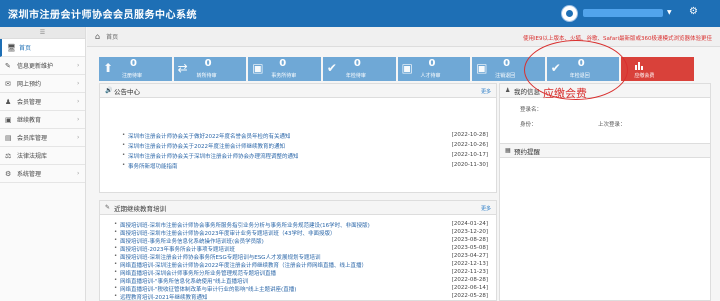 The image size is (720, 301). What do you see at coordinates (42, 33) in the screenshot?
I see `sidebar-collapse-button: ☰` at bounding box center [42, 33].